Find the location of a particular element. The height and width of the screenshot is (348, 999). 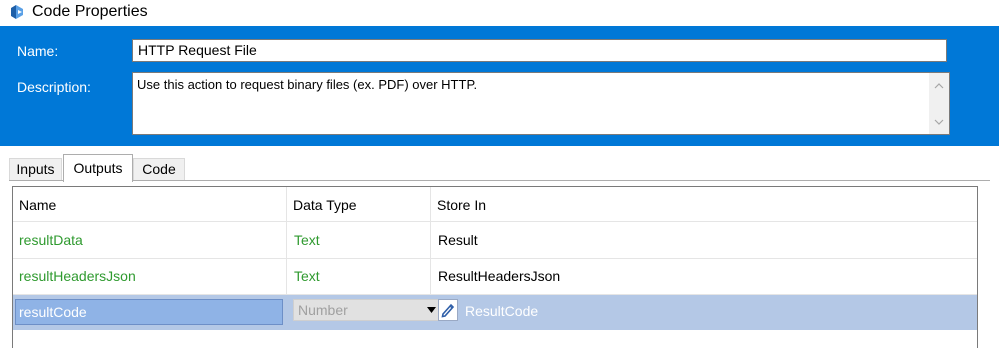

tab-strip-divider is located at coordinates (499, 180).